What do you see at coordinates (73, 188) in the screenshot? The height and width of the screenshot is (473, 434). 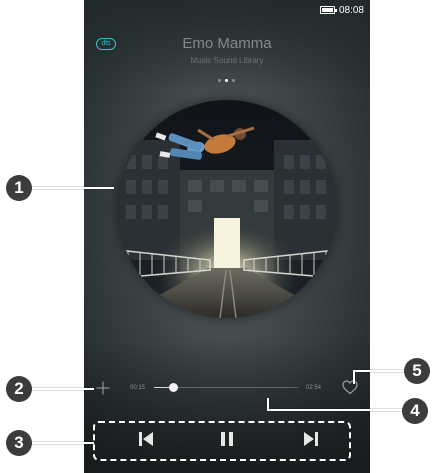 I see `callout-1-leader` at bounding box center [73, 188].